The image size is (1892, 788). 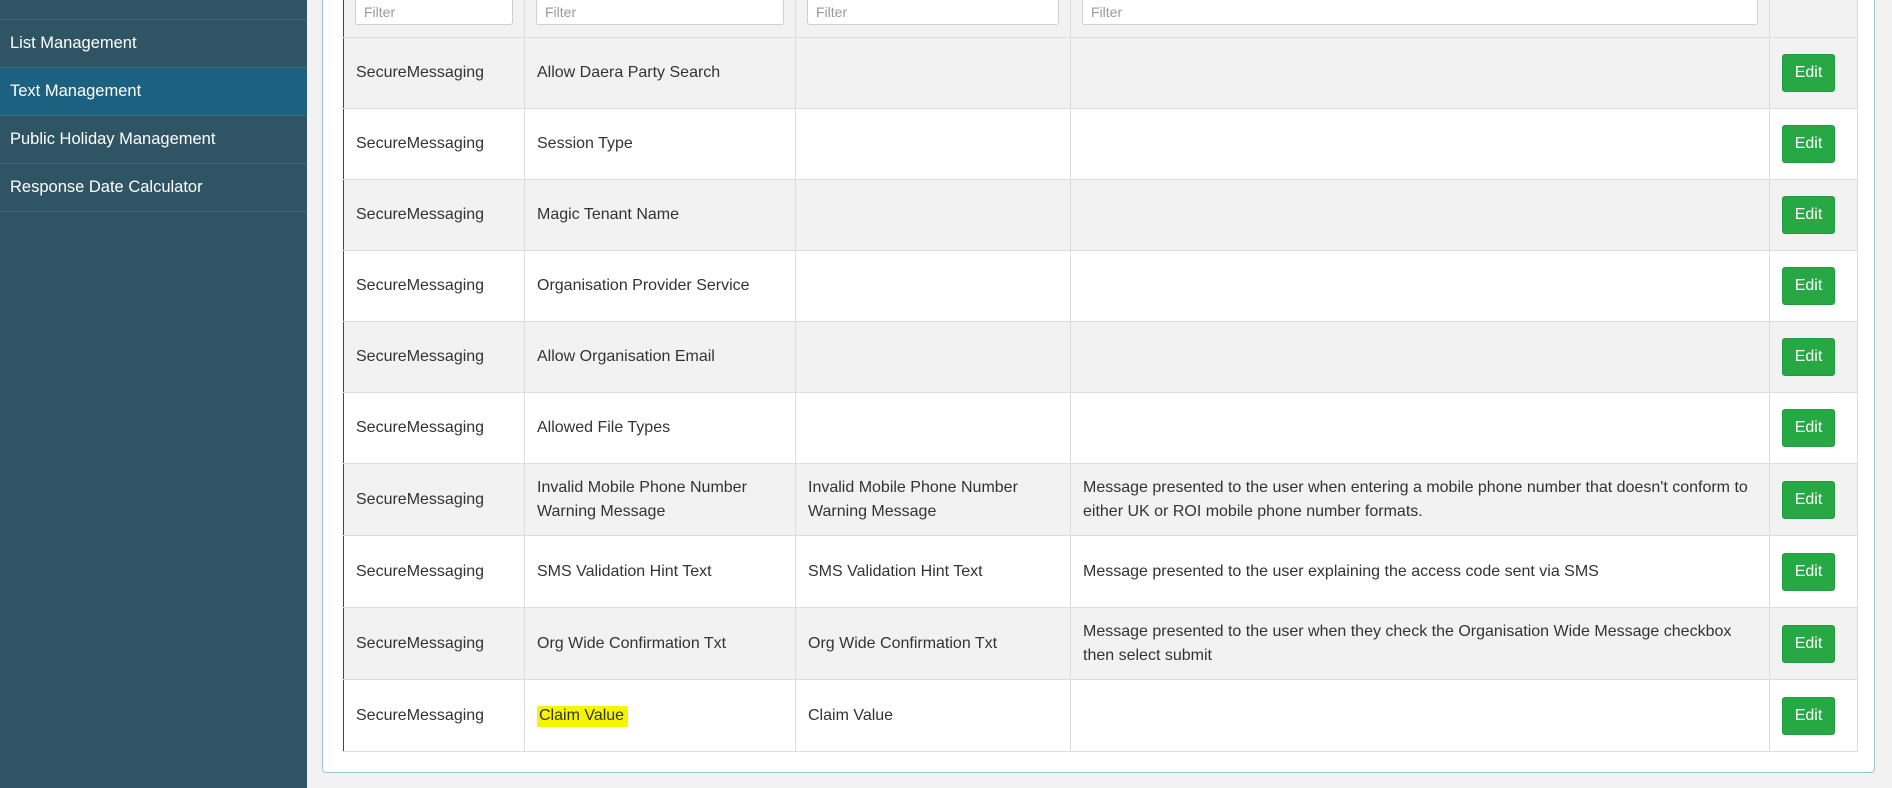 What do you see at coordinates (660, 428) in the screenshot?
I see `cell-name: Allowed File Types` at bounding box center [660, 428].